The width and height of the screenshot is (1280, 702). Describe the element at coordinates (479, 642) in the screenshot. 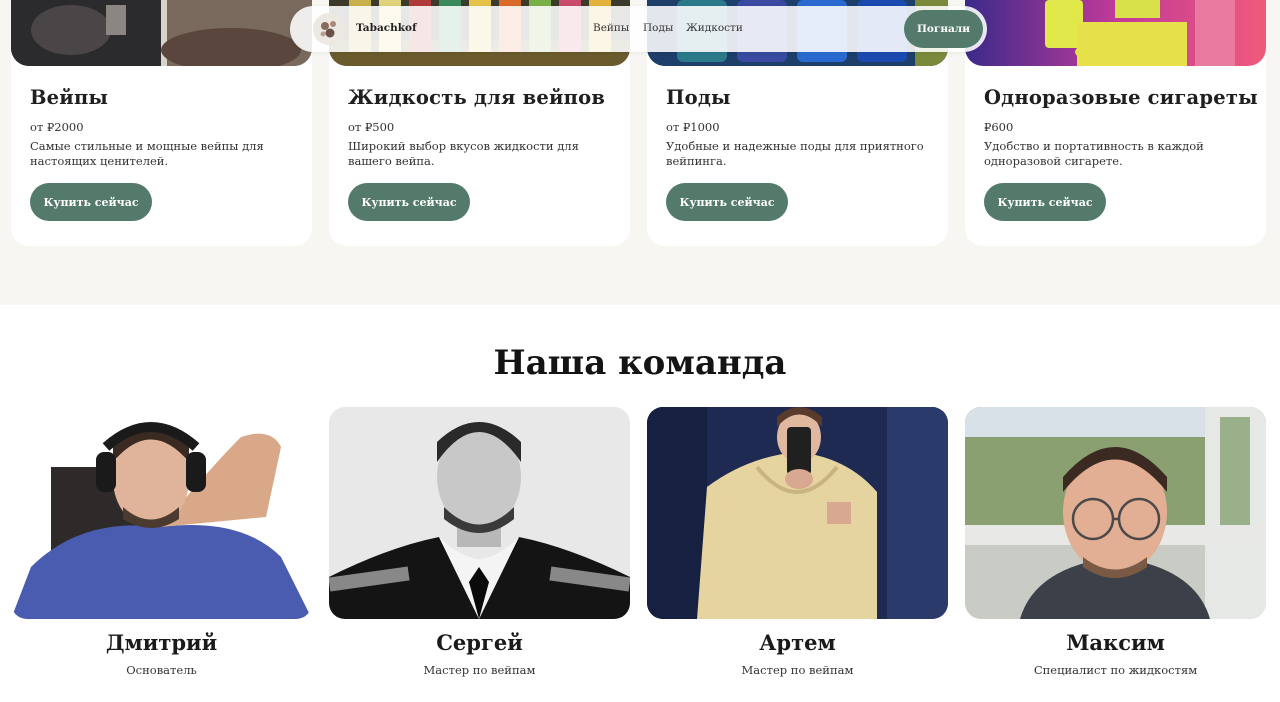

I see `team-member-name: Сергей` at that location.